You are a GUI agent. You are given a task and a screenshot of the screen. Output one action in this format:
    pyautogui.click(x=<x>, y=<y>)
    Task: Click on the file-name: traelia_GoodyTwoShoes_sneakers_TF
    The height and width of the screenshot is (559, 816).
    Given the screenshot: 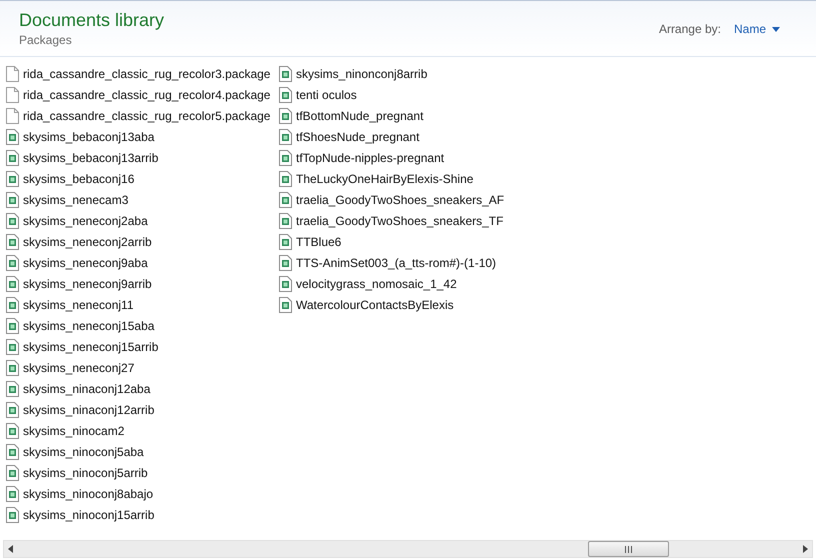 What is the action you would take?
    pyautogui.click(x=400, y=221)
    